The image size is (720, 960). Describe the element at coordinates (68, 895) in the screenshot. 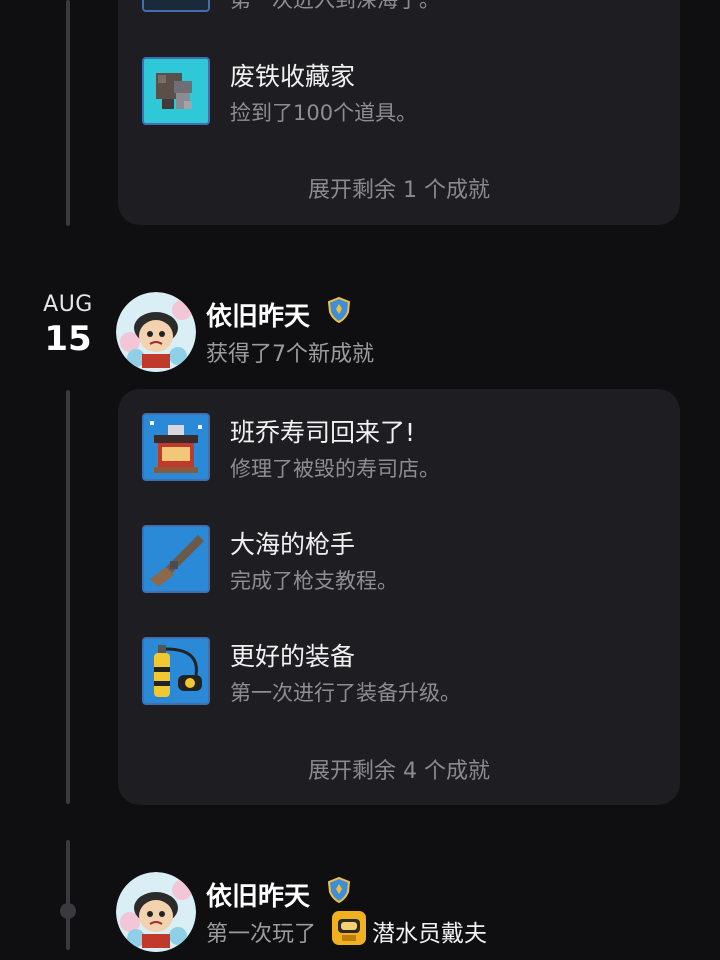

I see `timeline-line-bottom` at that location.